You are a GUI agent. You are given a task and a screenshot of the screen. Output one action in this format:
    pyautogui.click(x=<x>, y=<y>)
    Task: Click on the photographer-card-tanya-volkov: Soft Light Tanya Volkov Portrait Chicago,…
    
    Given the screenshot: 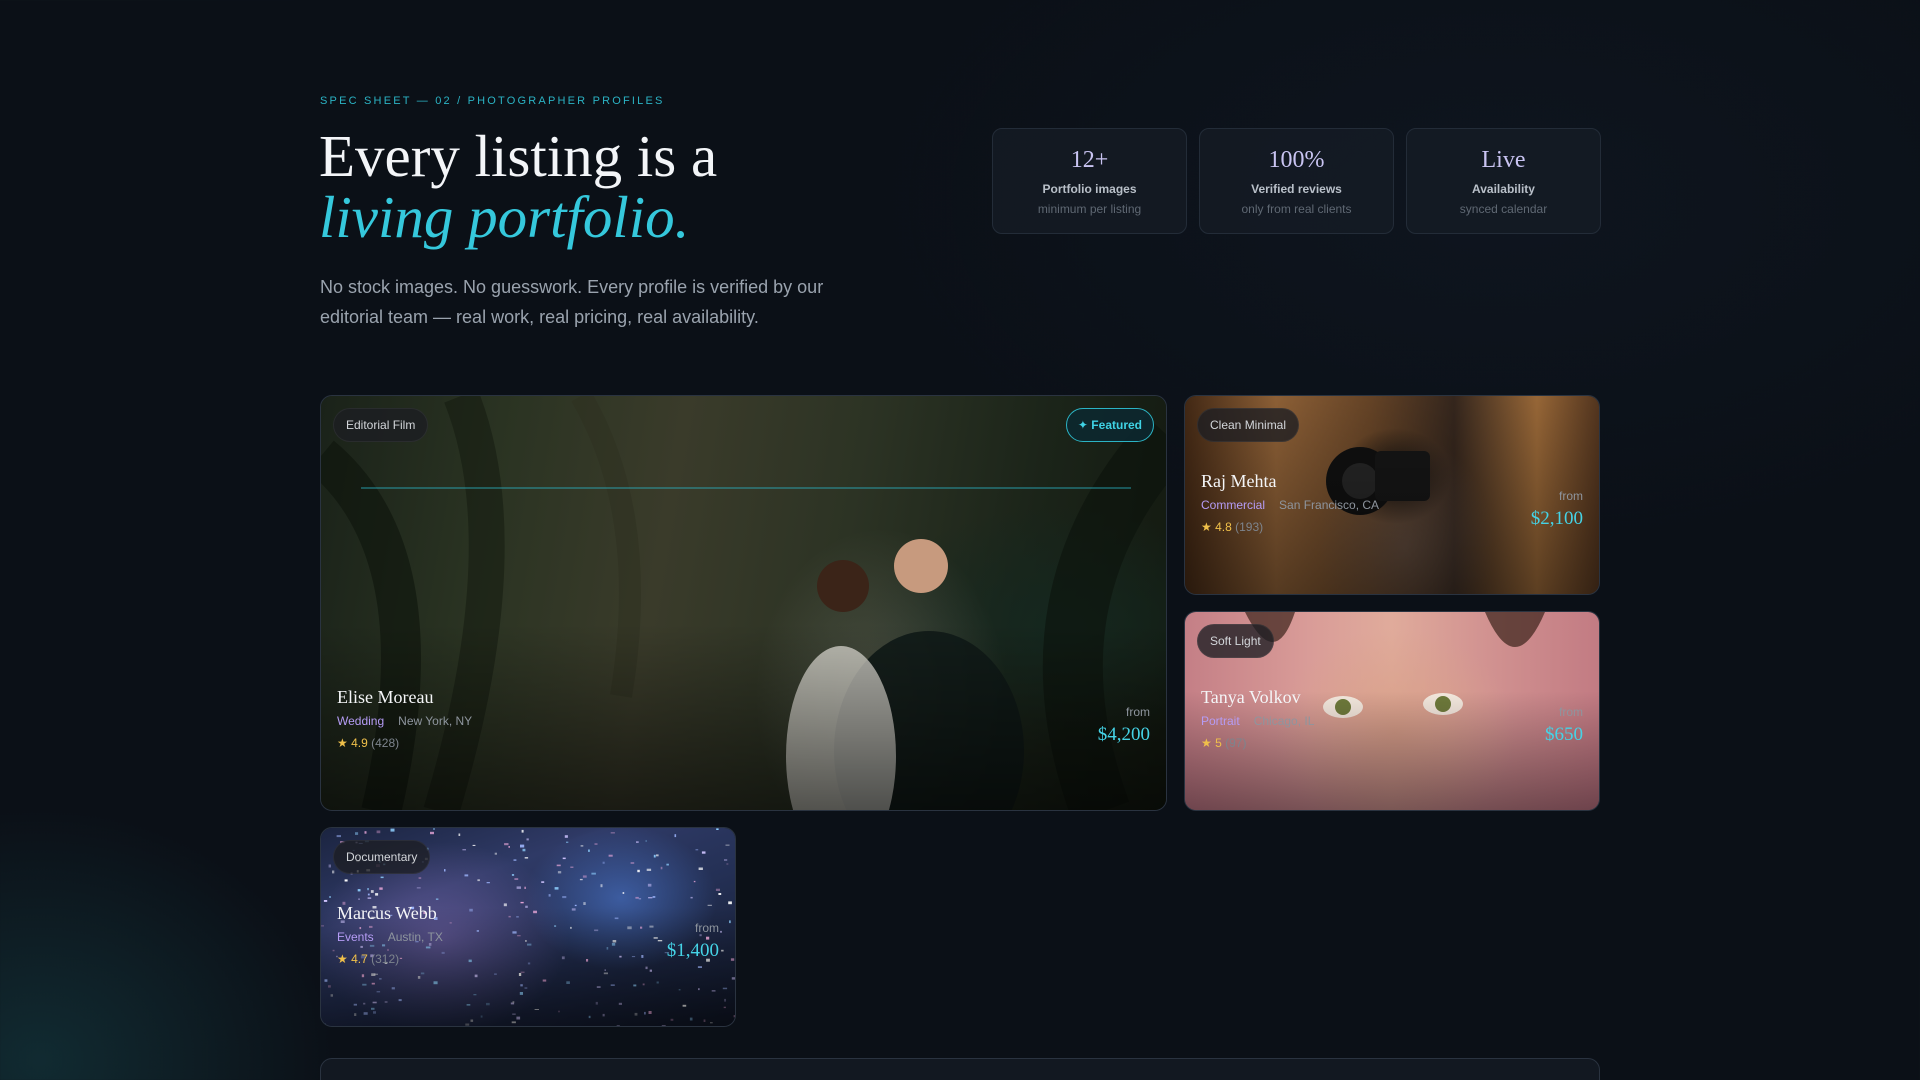 What is the action you would take?
    pyautogui.click(x=1392, y=711)
    